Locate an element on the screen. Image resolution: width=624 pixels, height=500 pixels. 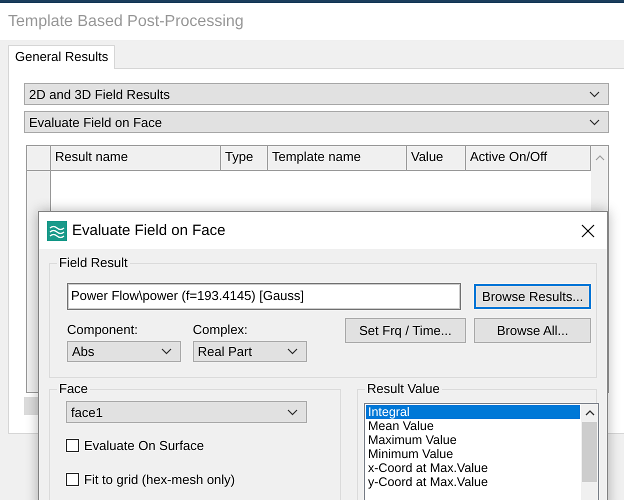
list-item: y-Coord at Max.Value is located at coordinates (473, 482).